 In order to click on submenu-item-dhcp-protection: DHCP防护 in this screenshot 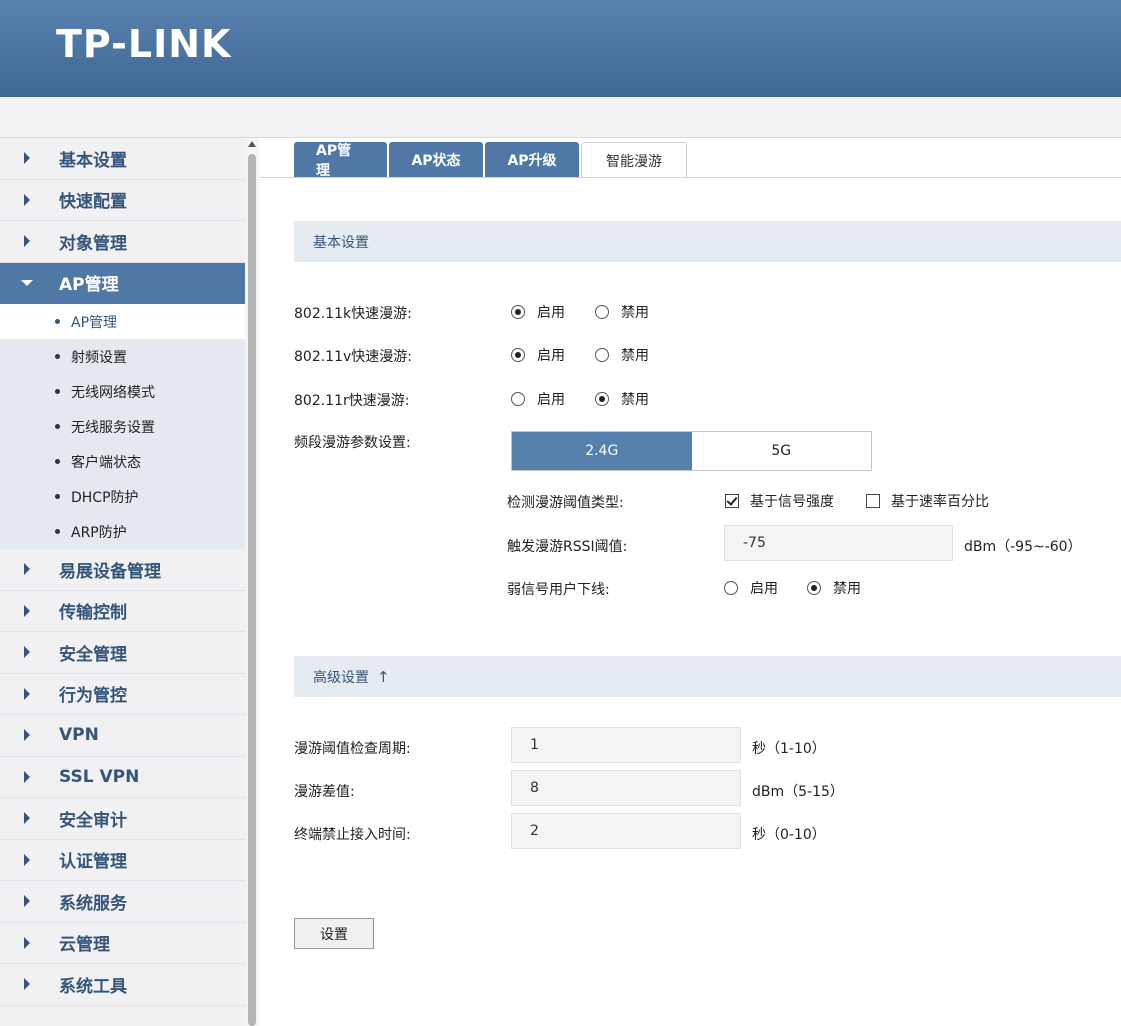, I will do `click(122, 496)`.